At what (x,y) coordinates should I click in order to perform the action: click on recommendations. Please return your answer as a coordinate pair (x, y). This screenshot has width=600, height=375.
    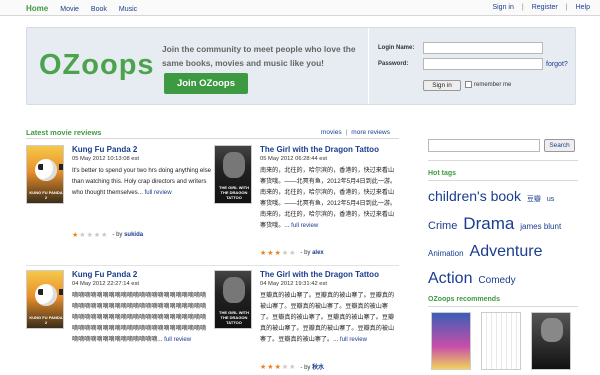
    Looking at the image, I should click on (501, 341).